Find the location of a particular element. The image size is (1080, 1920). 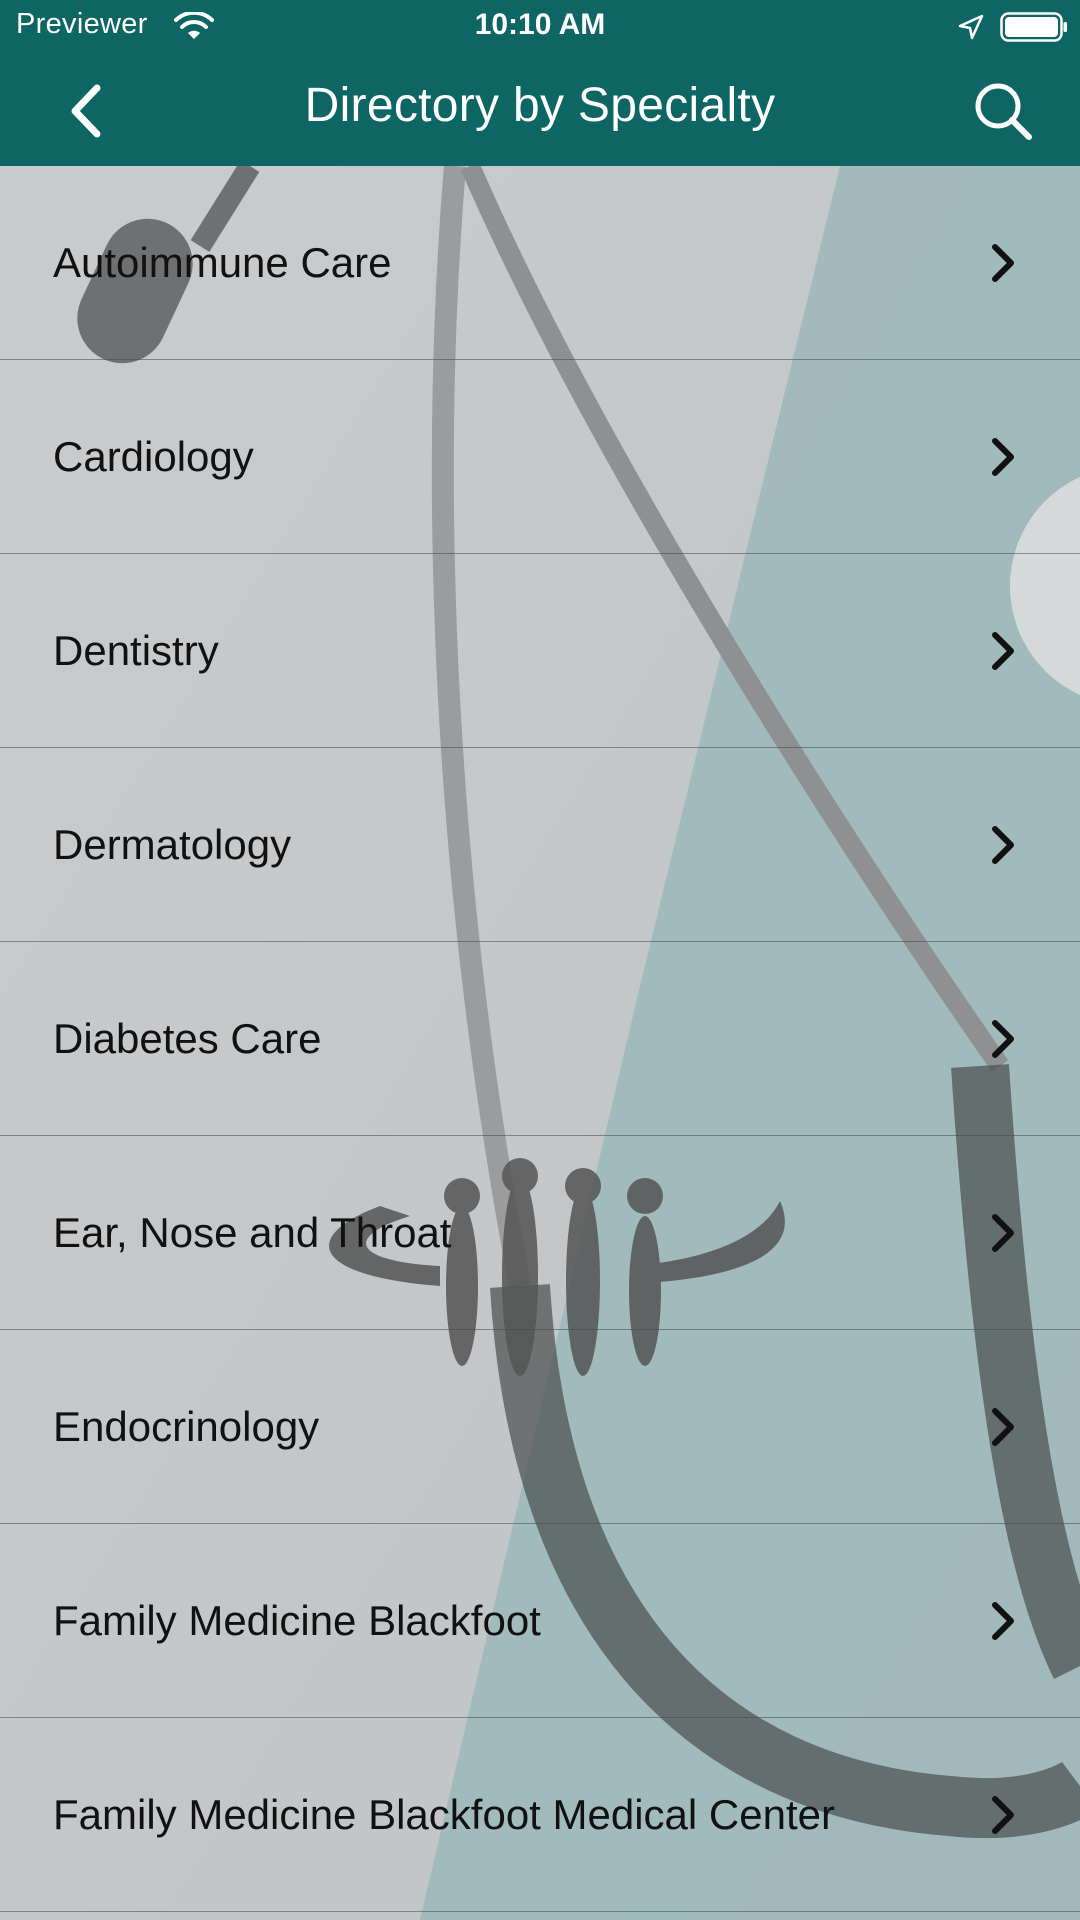

list-item: Cardiology is located at coordinates (540, 457).